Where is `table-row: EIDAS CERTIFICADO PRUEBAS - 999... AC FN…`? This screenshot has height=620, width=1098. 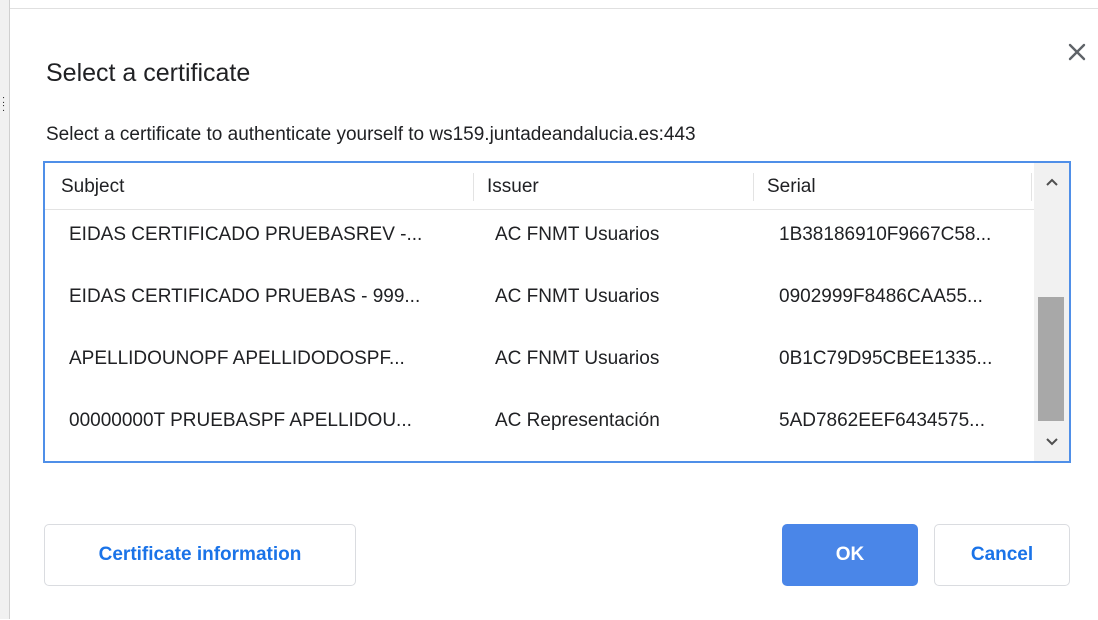
table-row: EIDAS CERTIFICADO PRUEBAS - 999... AC FN… is located at coordinates (540, 303).